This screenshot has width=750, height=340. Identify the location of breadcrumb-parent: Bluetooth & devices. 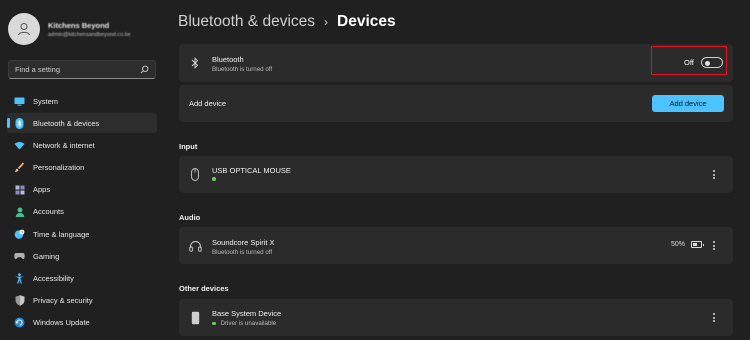
(246, 22).